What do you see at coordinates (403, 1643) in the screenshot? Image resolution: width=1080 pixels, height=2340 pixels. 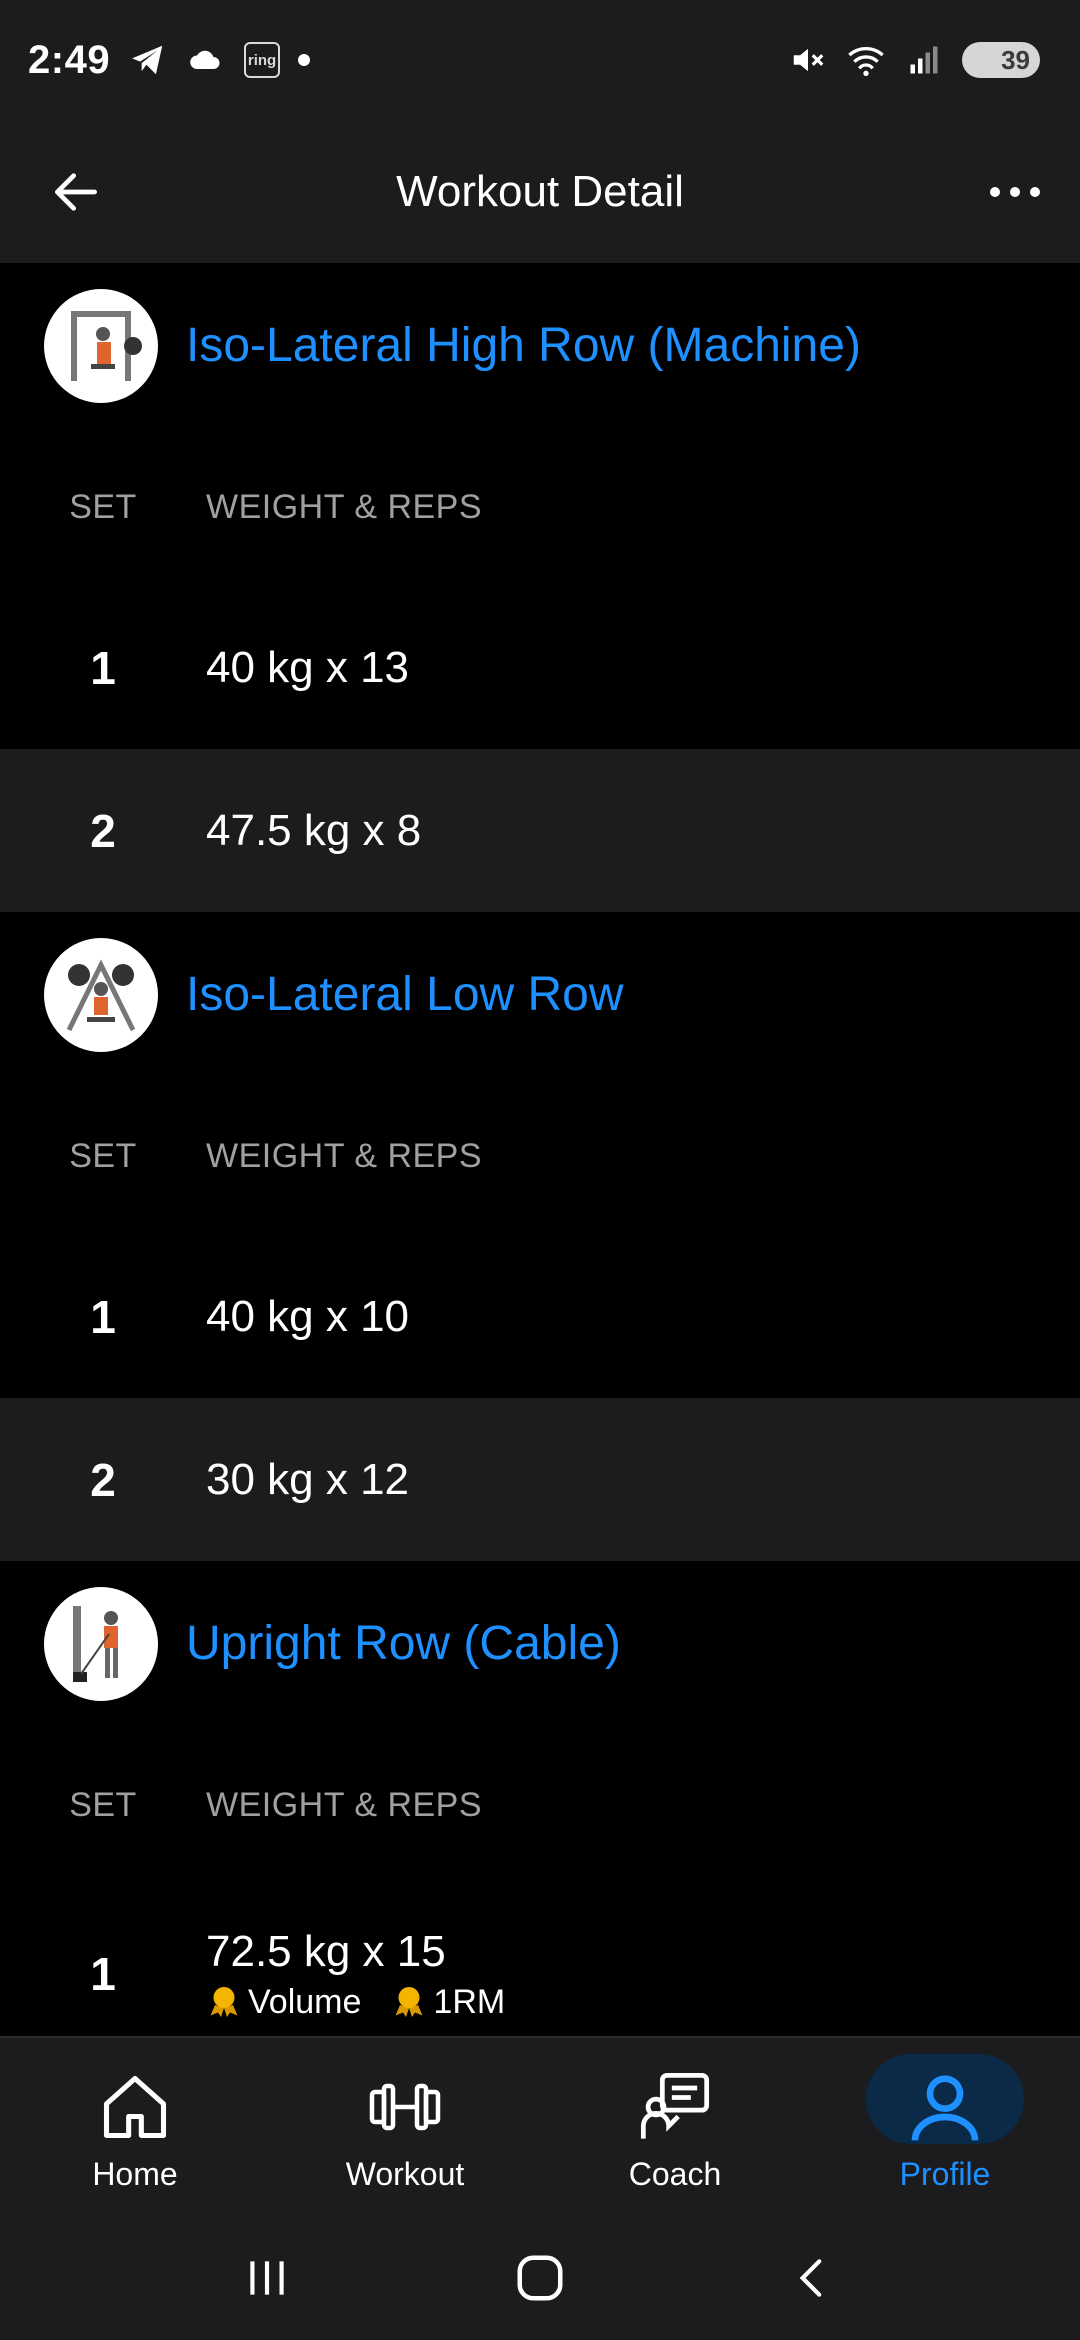 I see `exercise-name: Upright Row (Cable)` at bounding box center [403, 1643].